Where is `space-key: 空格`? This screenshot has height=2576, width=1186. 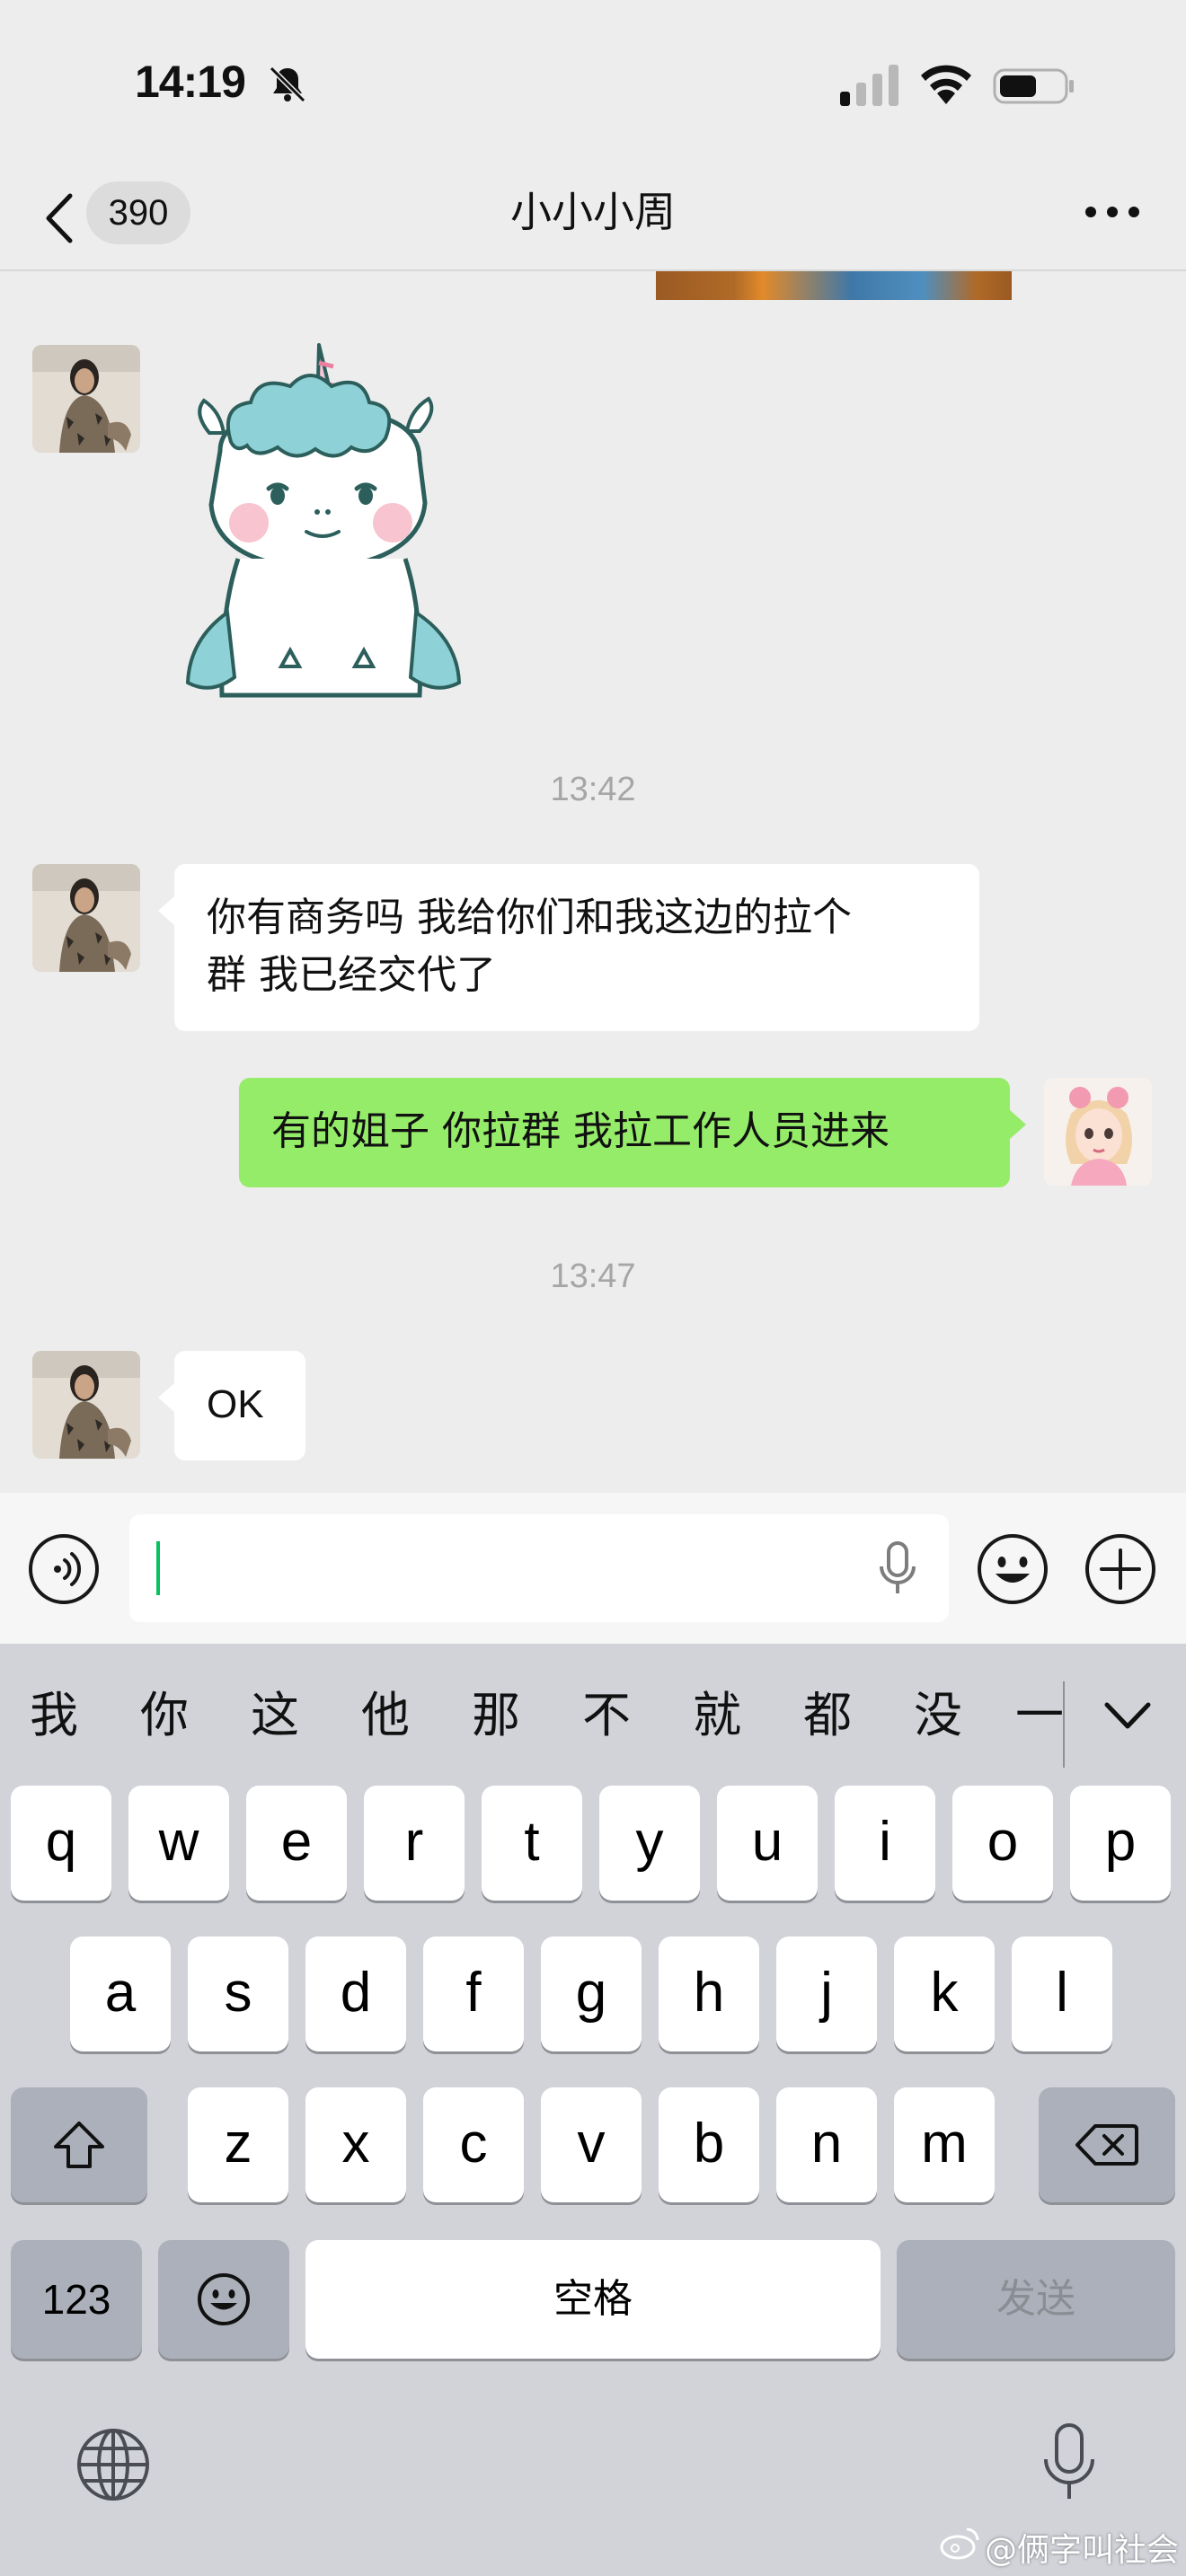
space-key: 空格 is located at coordinates (593, 2299).